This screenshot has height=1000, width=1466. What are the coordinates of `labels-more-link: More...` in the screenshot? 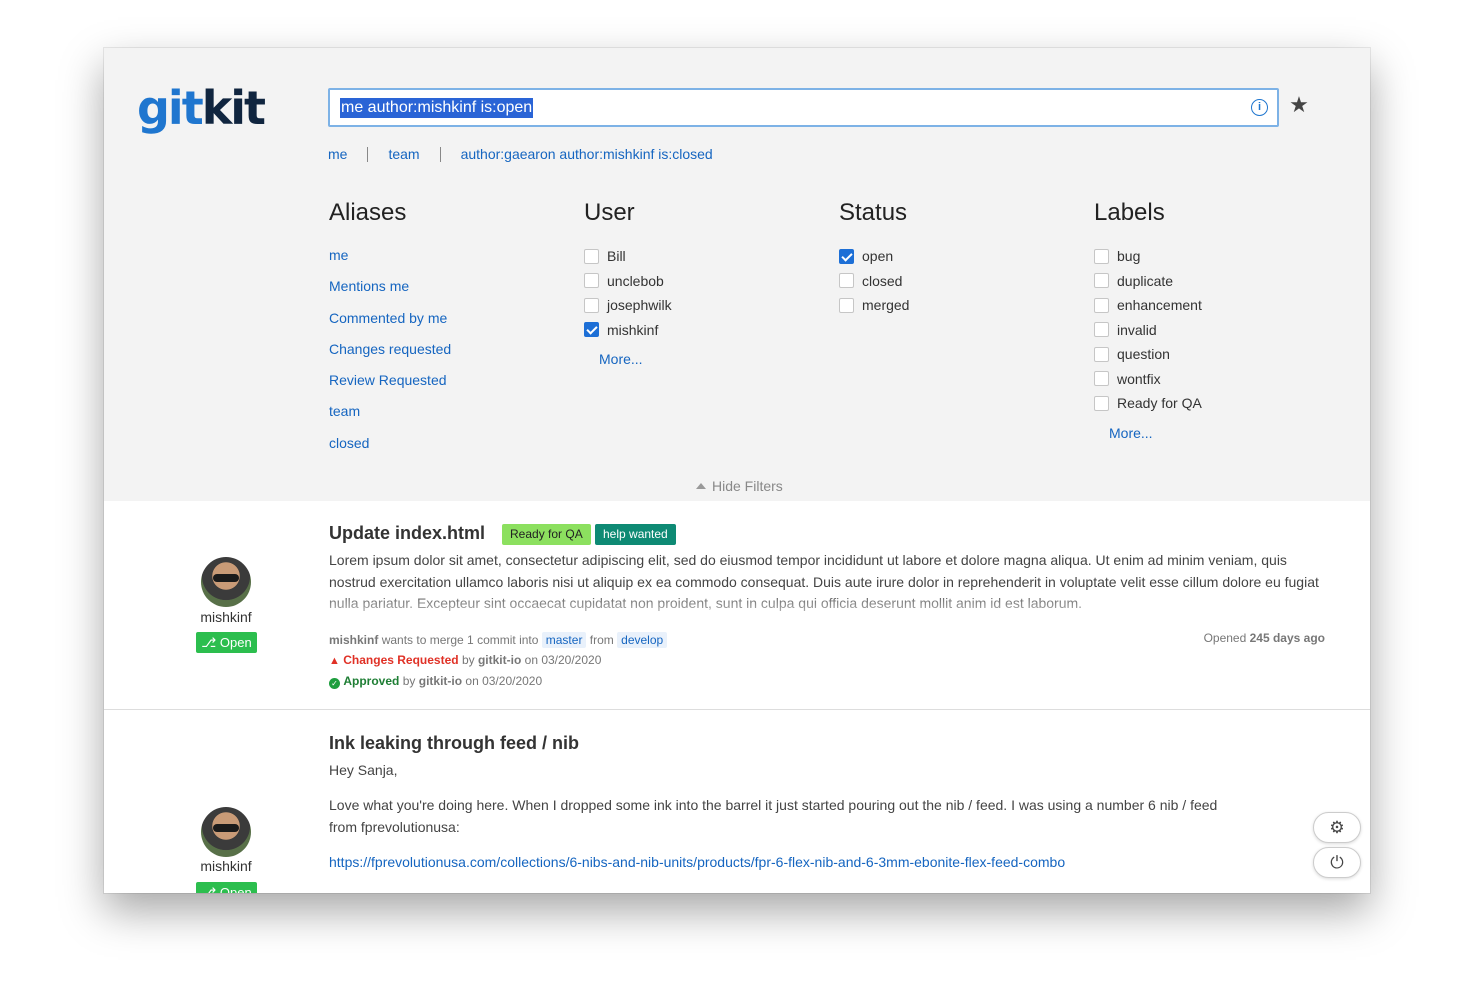 It's located at (1155, 433).